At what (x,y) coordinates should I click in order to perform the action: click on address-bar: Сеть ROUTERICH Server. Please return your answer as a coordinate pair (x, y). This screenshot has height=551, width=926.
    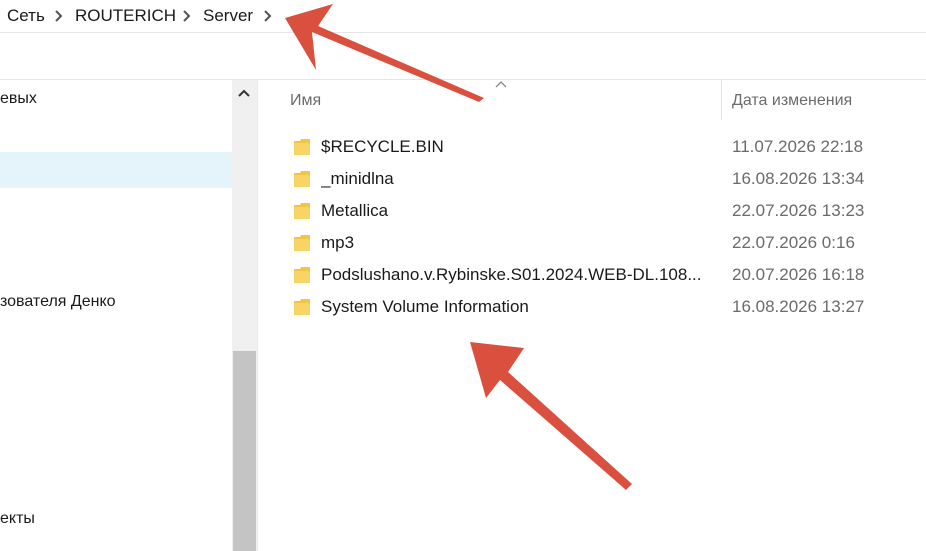
    Looking at the image, I should click on (463, 16).